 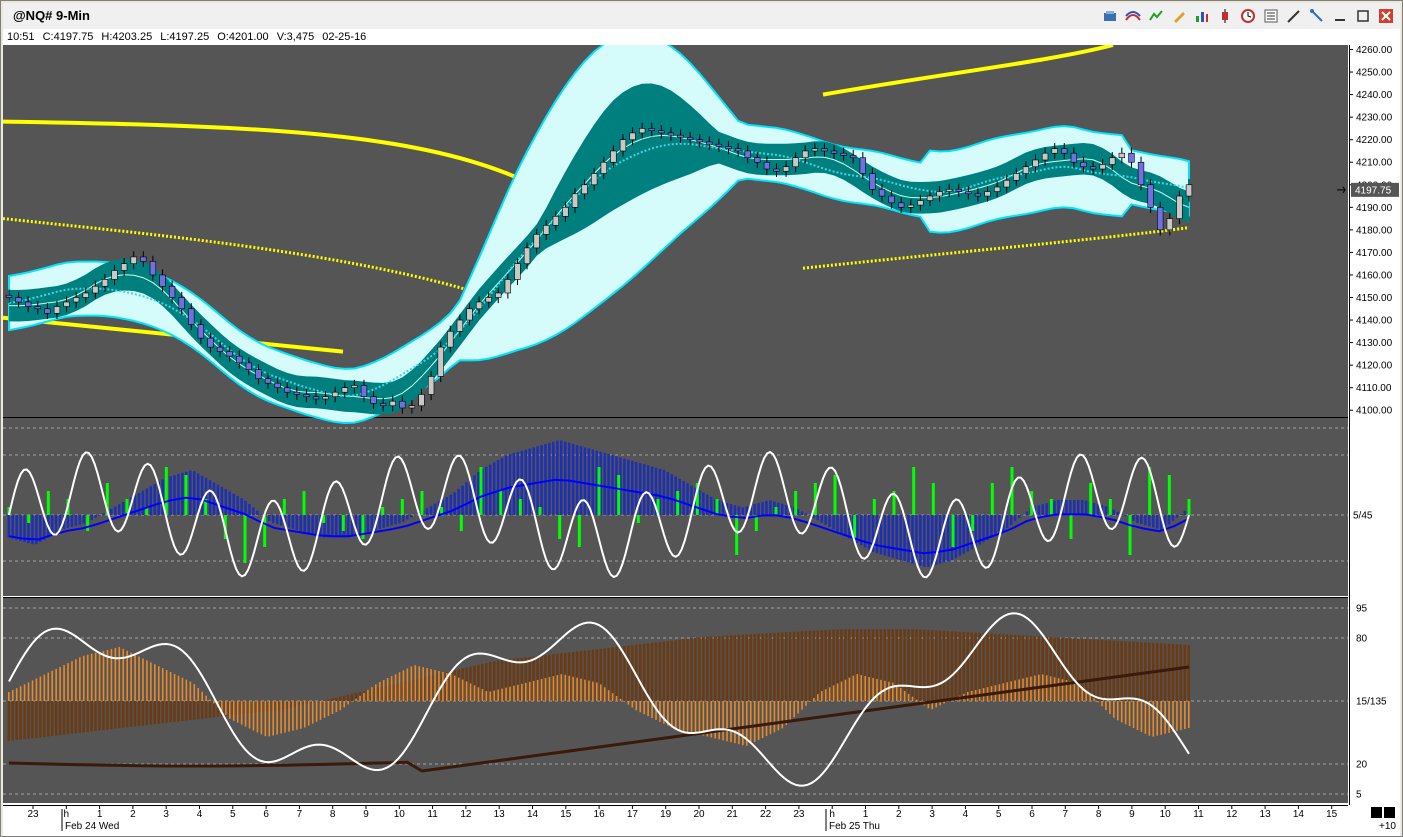 What do you see at coordinates (1225, 16) in the screenshot?
I see `candlestick-icon` at bounding box center [1225, 16].